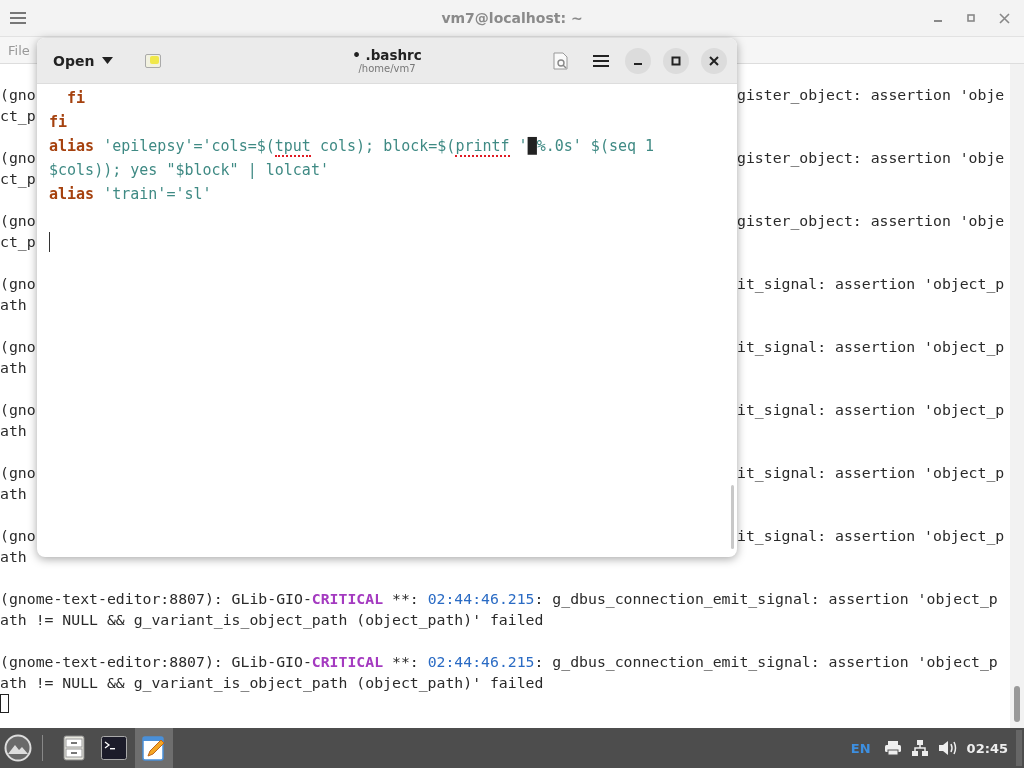 The height and width of the screenshot is (768, 1024). Describe the element at coordinates (919, 748) in the screenshot. I see `network-icon` at that location.